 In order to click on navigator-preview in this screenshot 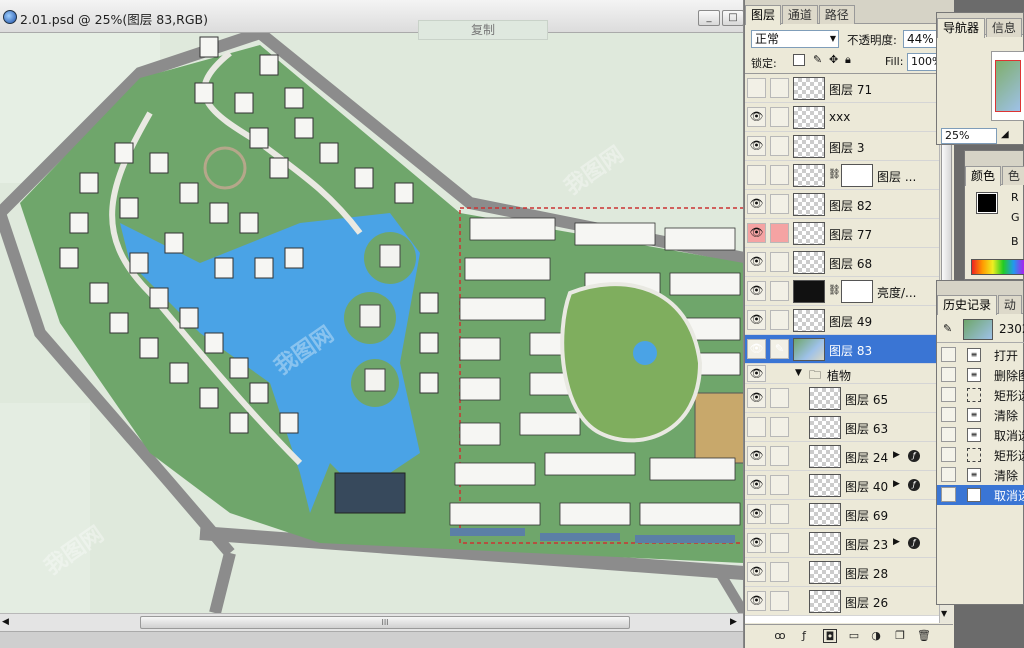, I will do `click(1007, 86)`.